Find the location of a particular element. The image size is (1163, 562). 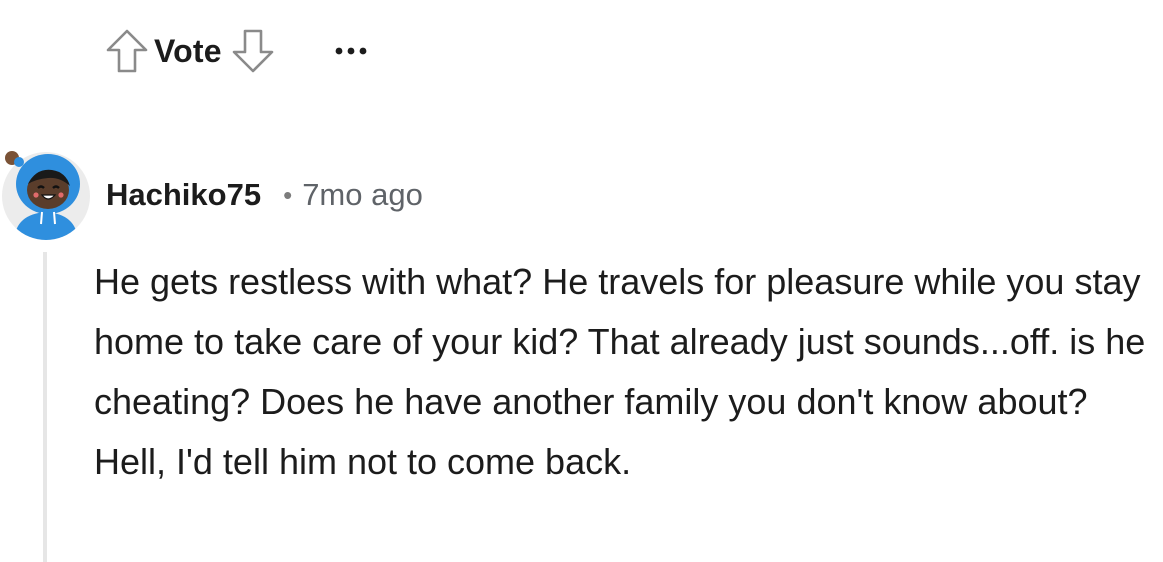

comment-meta: Hachiko75 • 7mo ago is located at coordinates (264, 195).